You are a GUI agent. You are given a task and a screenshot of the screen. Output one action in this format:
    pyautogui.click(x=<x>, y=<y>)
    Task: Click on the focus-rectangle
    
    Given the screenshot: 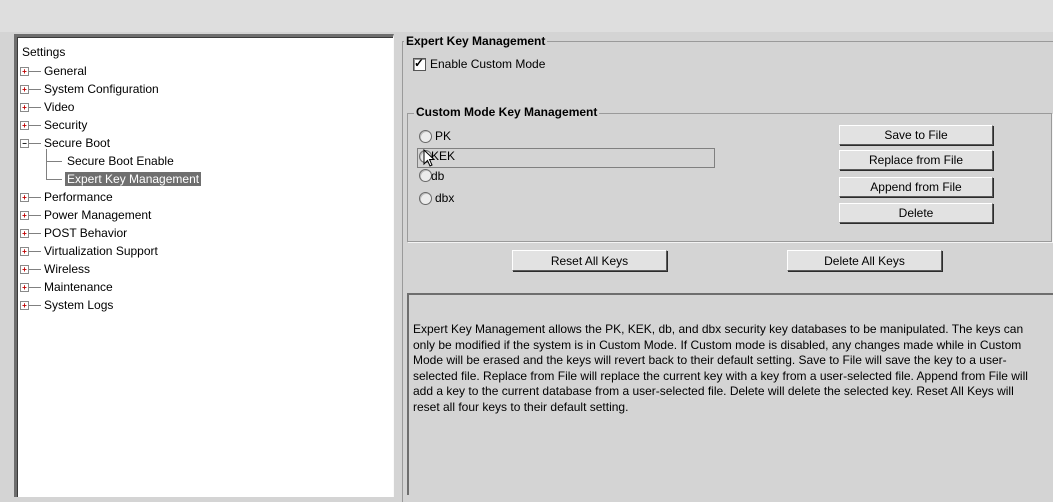 What is the action you would take?
    pyautogui.click(x=566, y=158)
    